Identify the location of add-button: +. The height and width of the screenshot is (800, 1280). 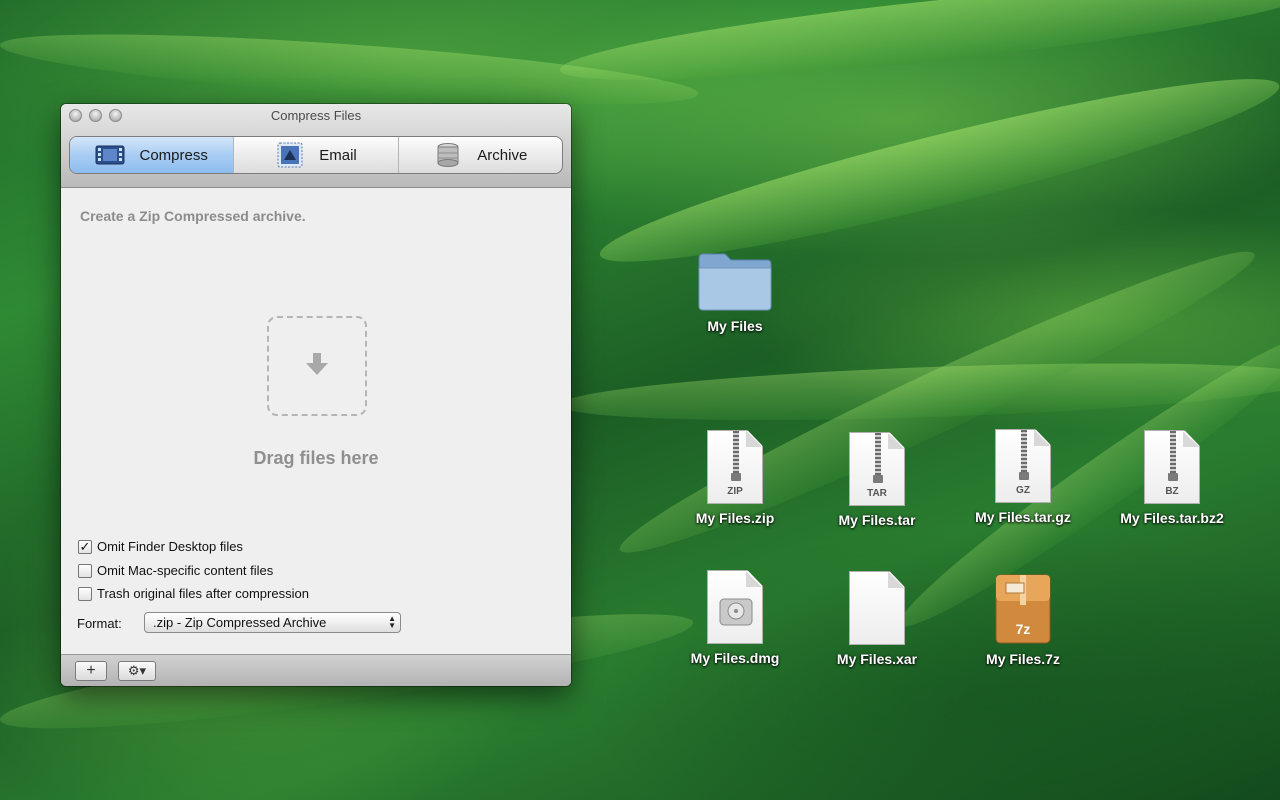
(91, 671).